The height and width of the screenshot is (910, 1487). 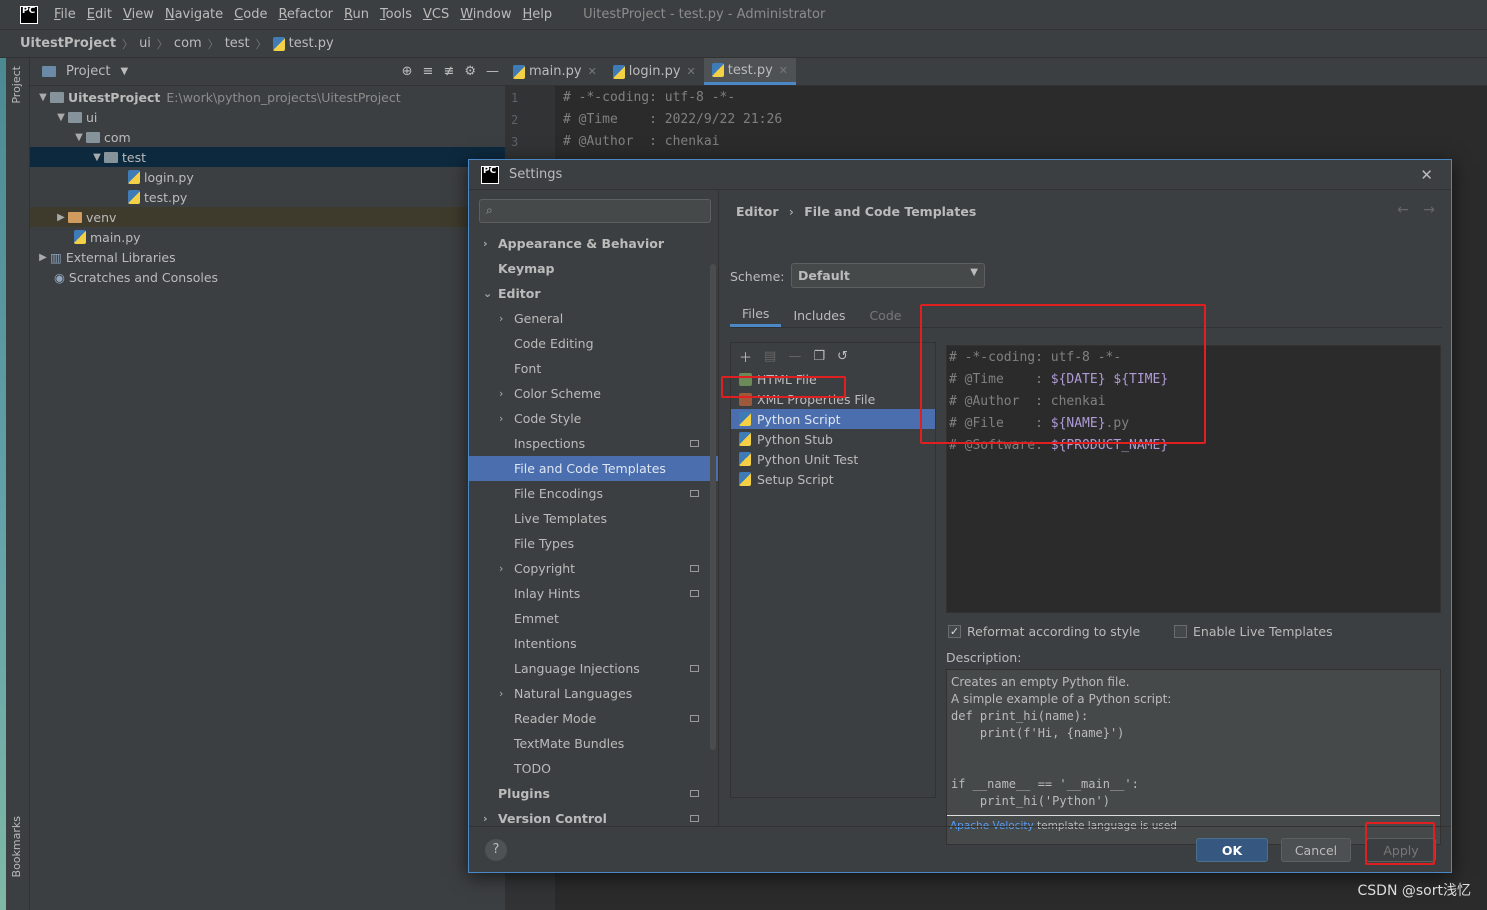 I want to click on nav-font: Font, so click(x=589, y=368).